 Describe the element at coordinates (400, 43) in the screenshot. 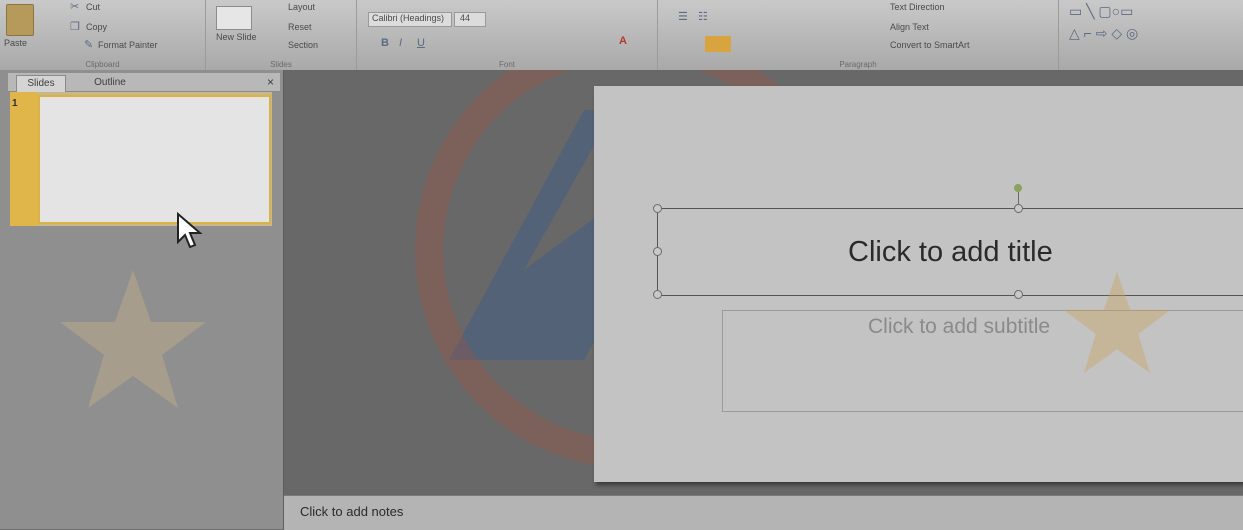

I see `italic-icon: I` at that location.